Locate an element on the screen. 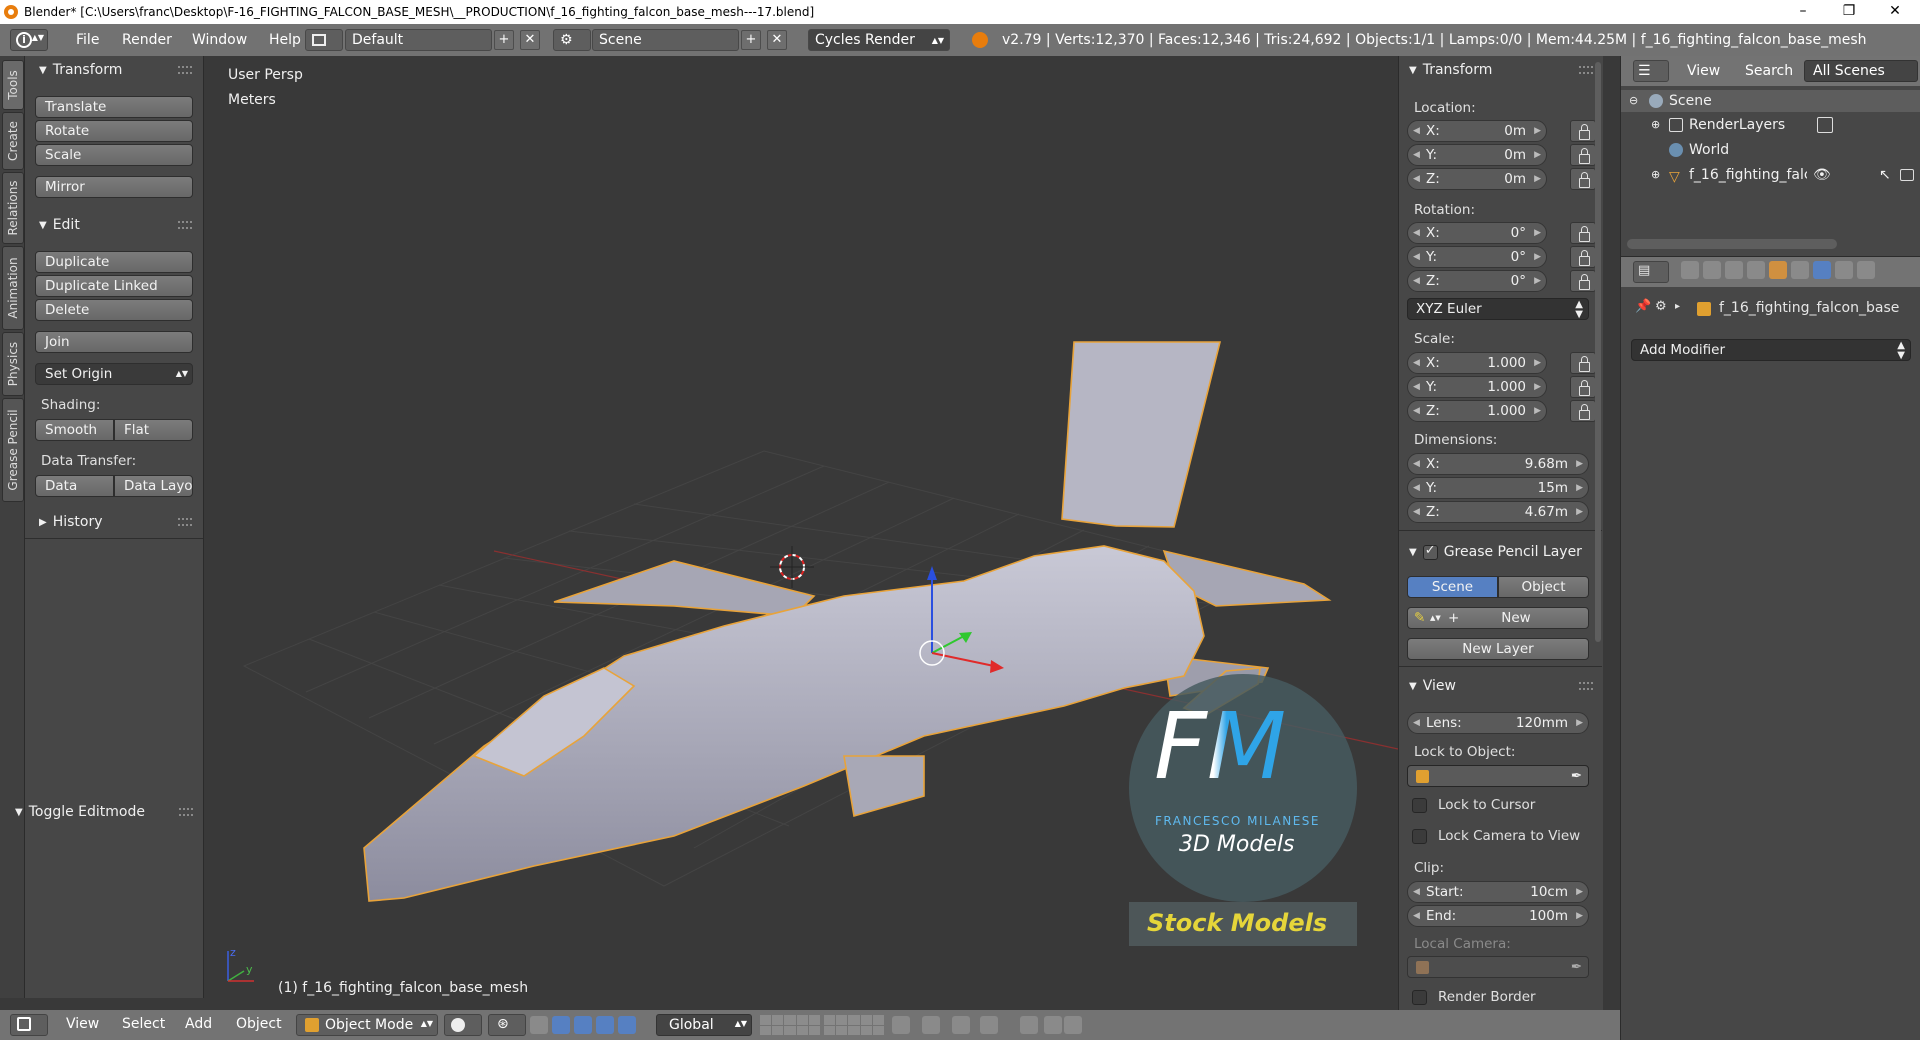 This screenshot has width=1920, height=1040. new-layer-button: New Layer is located at coordinates (1498, 649).